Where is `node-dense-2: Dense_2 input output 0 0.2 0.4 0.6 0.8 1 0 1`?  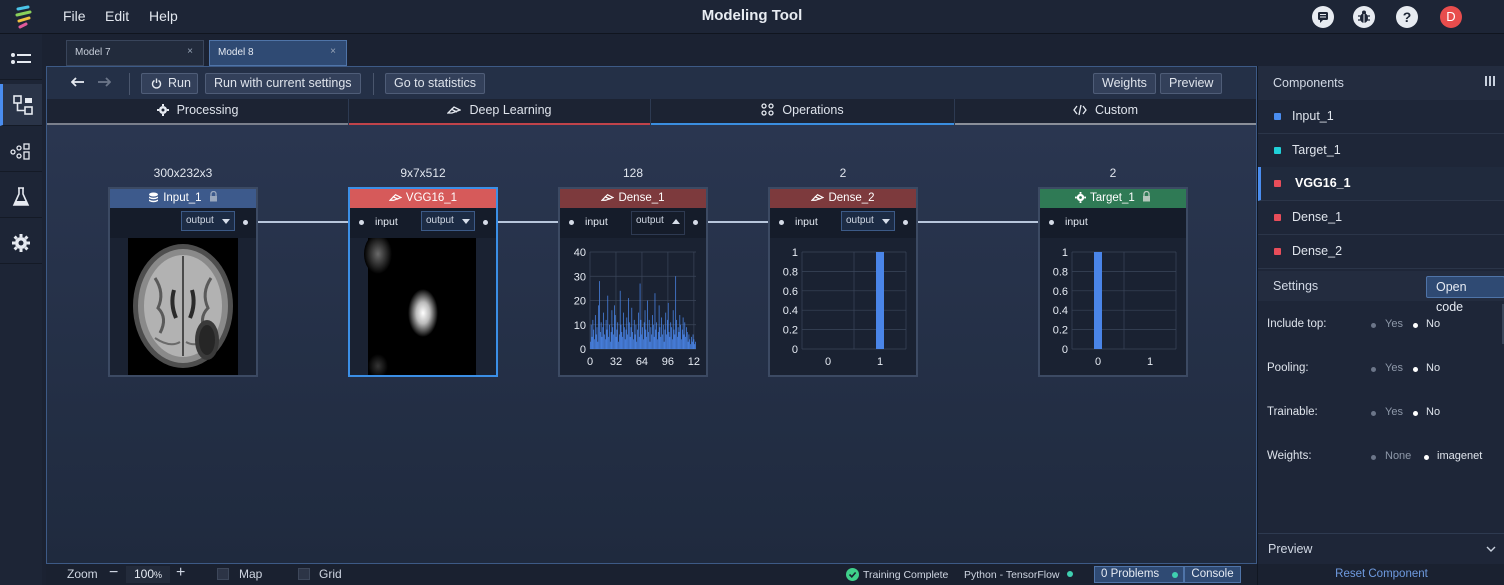 node-dense-2: Dense_2 input output 0 0.2 0.4 0.6 0.8 1 0 1 is located at coordinates (843, 282).